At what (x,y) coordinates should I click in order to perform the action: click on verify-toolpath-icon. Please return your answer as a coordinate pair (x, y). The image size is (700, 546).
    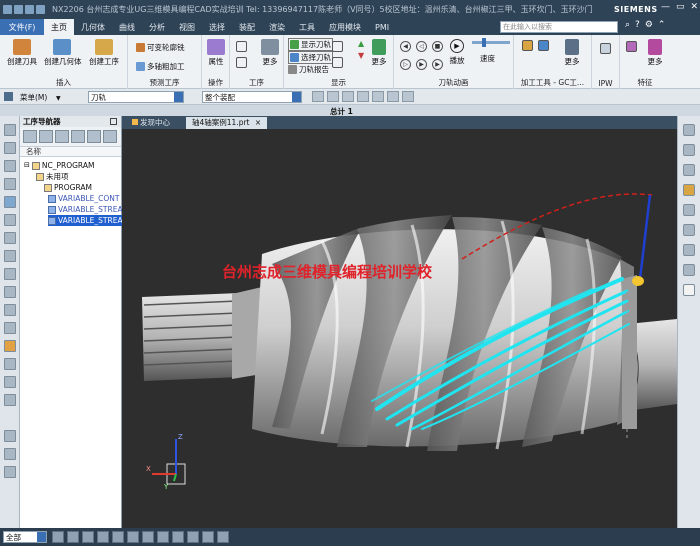
    Looking at the image, I should click on (241, 62).